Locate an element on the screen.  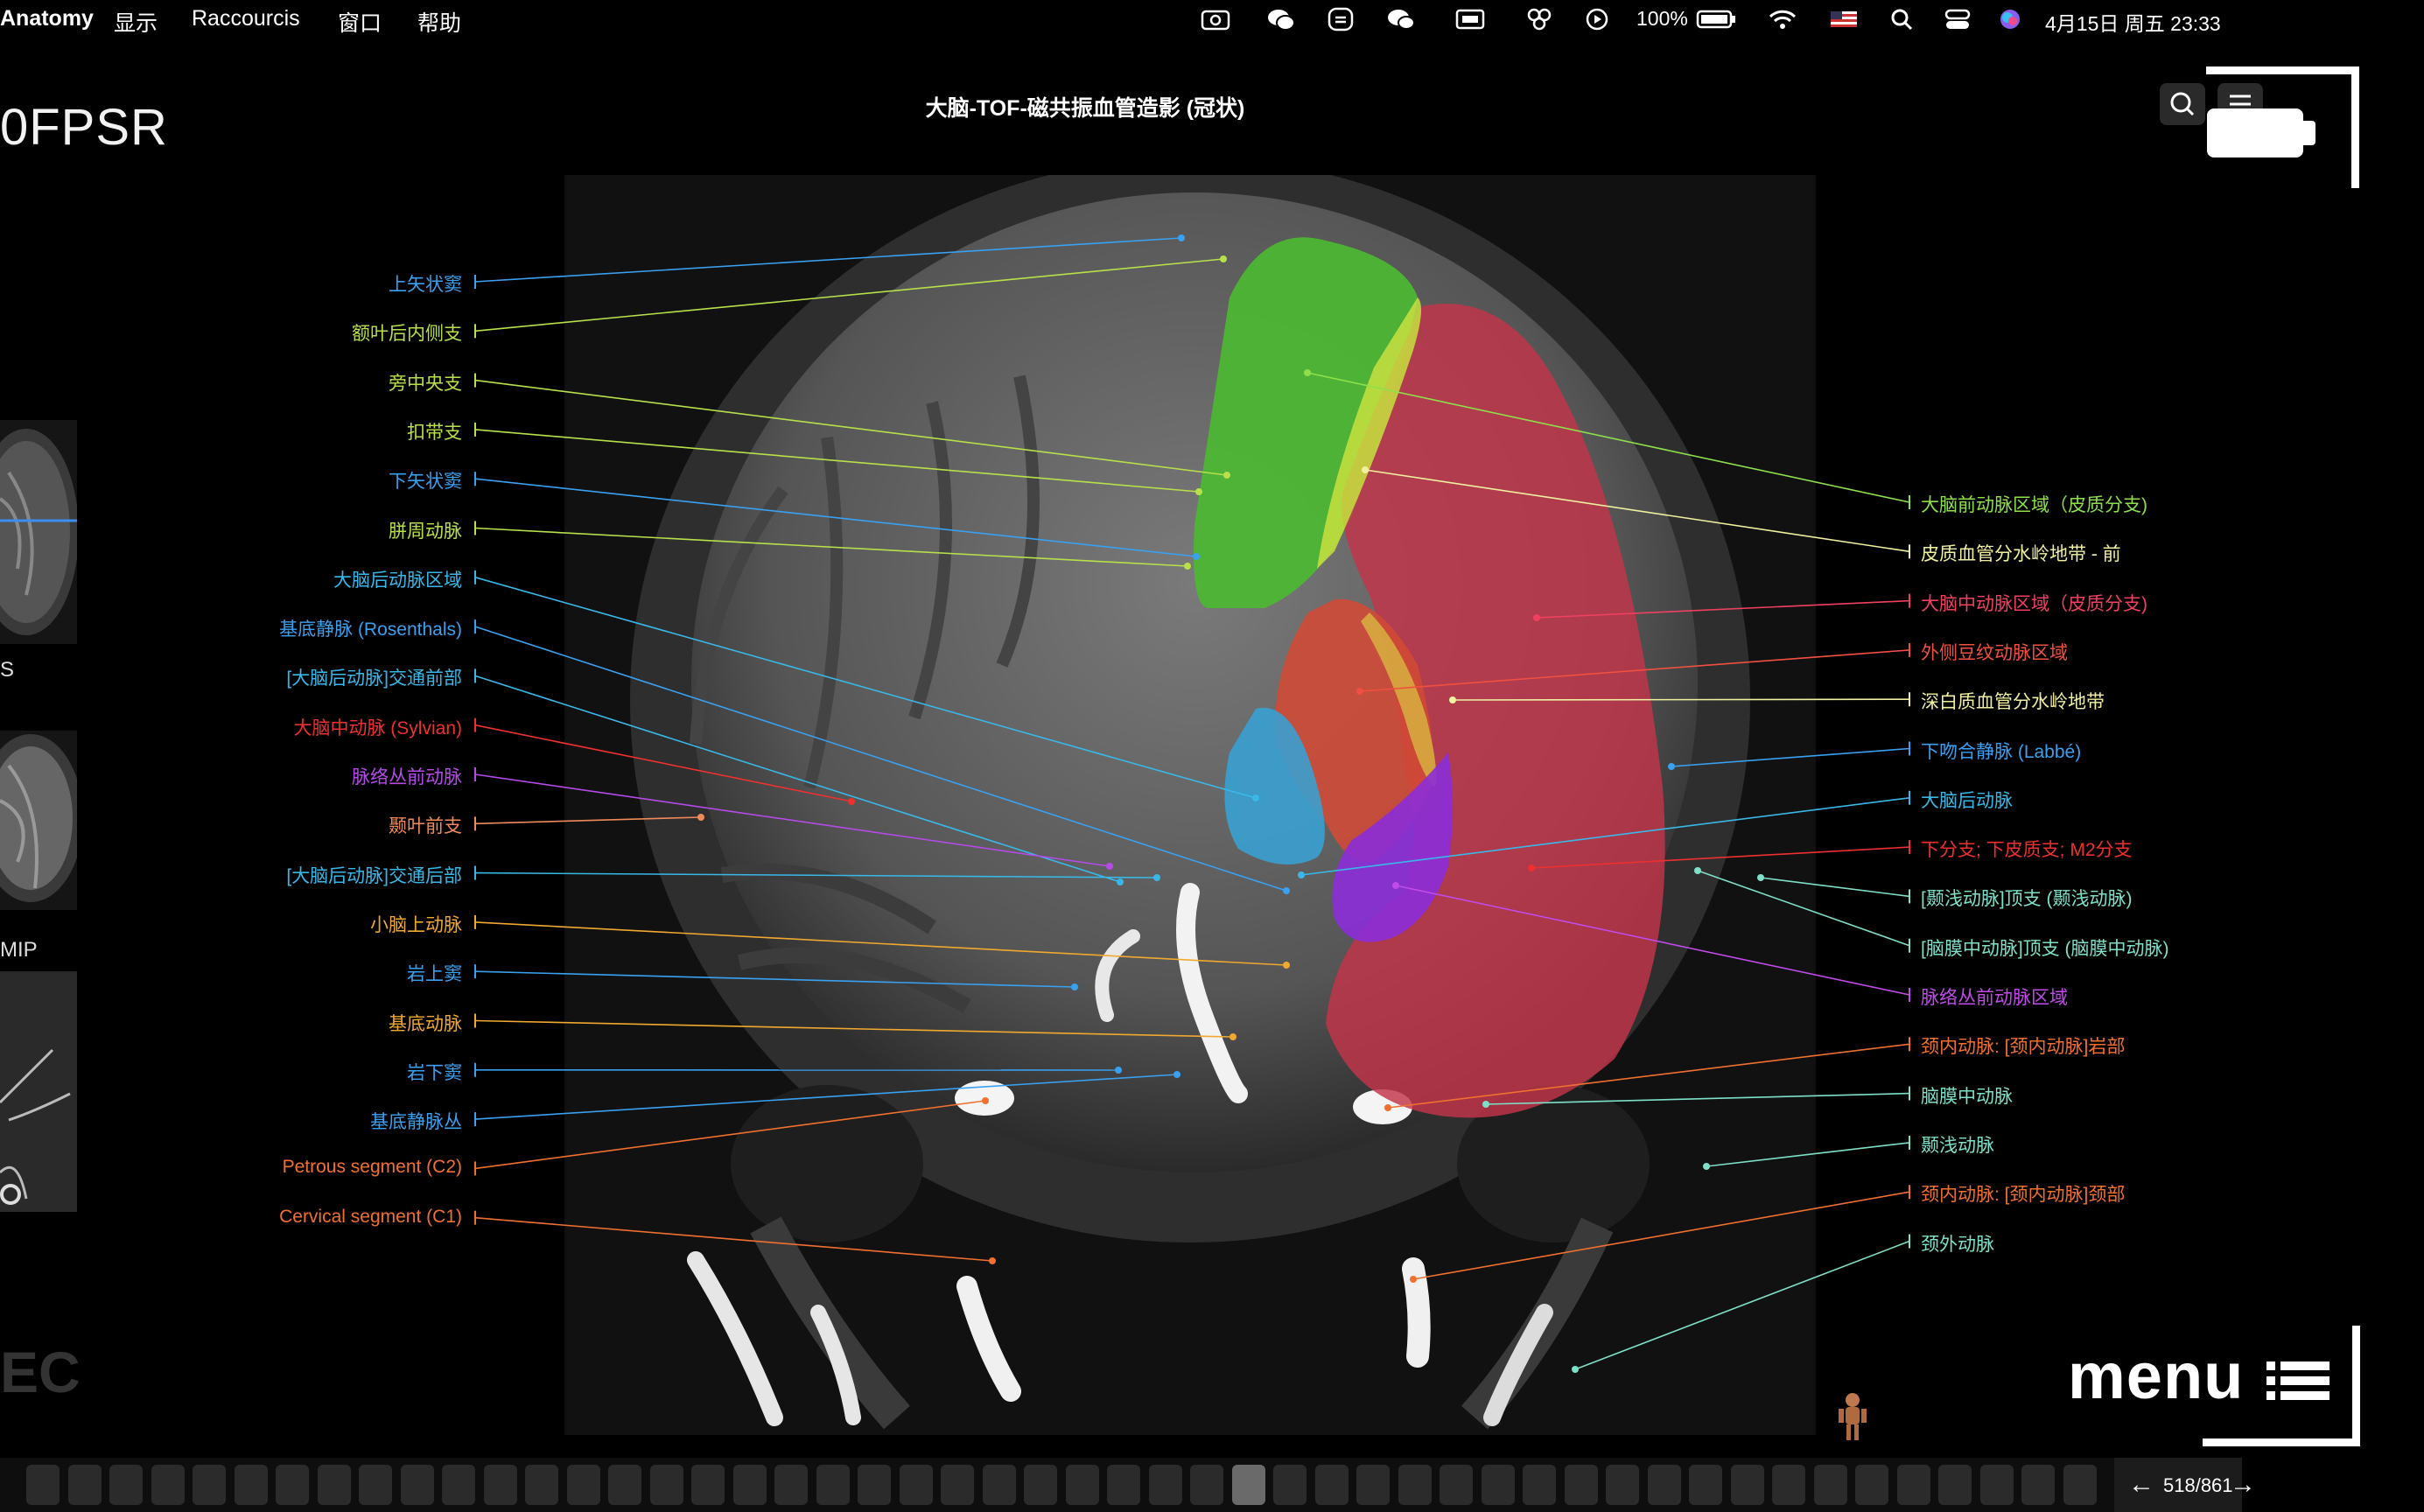
label-right-2: 大脑中动脉区域（皮质分支) is located at coordinates (2034, 603).